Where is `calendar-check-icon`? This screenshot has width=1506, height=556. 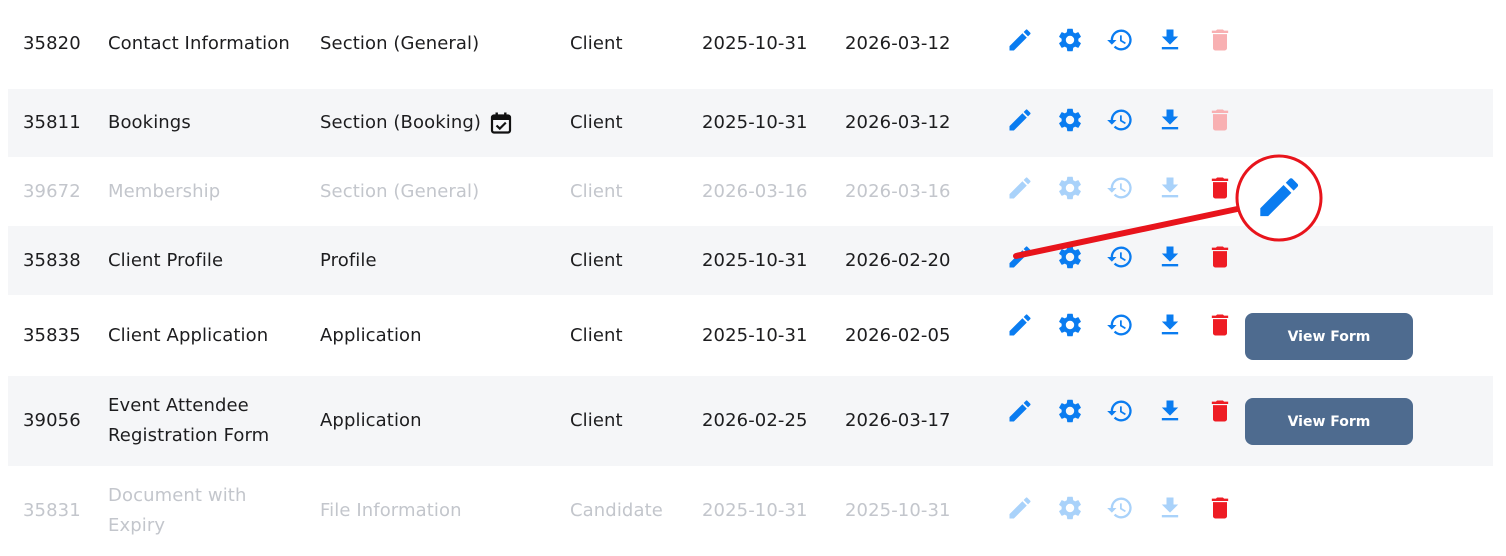
calendar-check-icon is located at coordinates (501, 123).